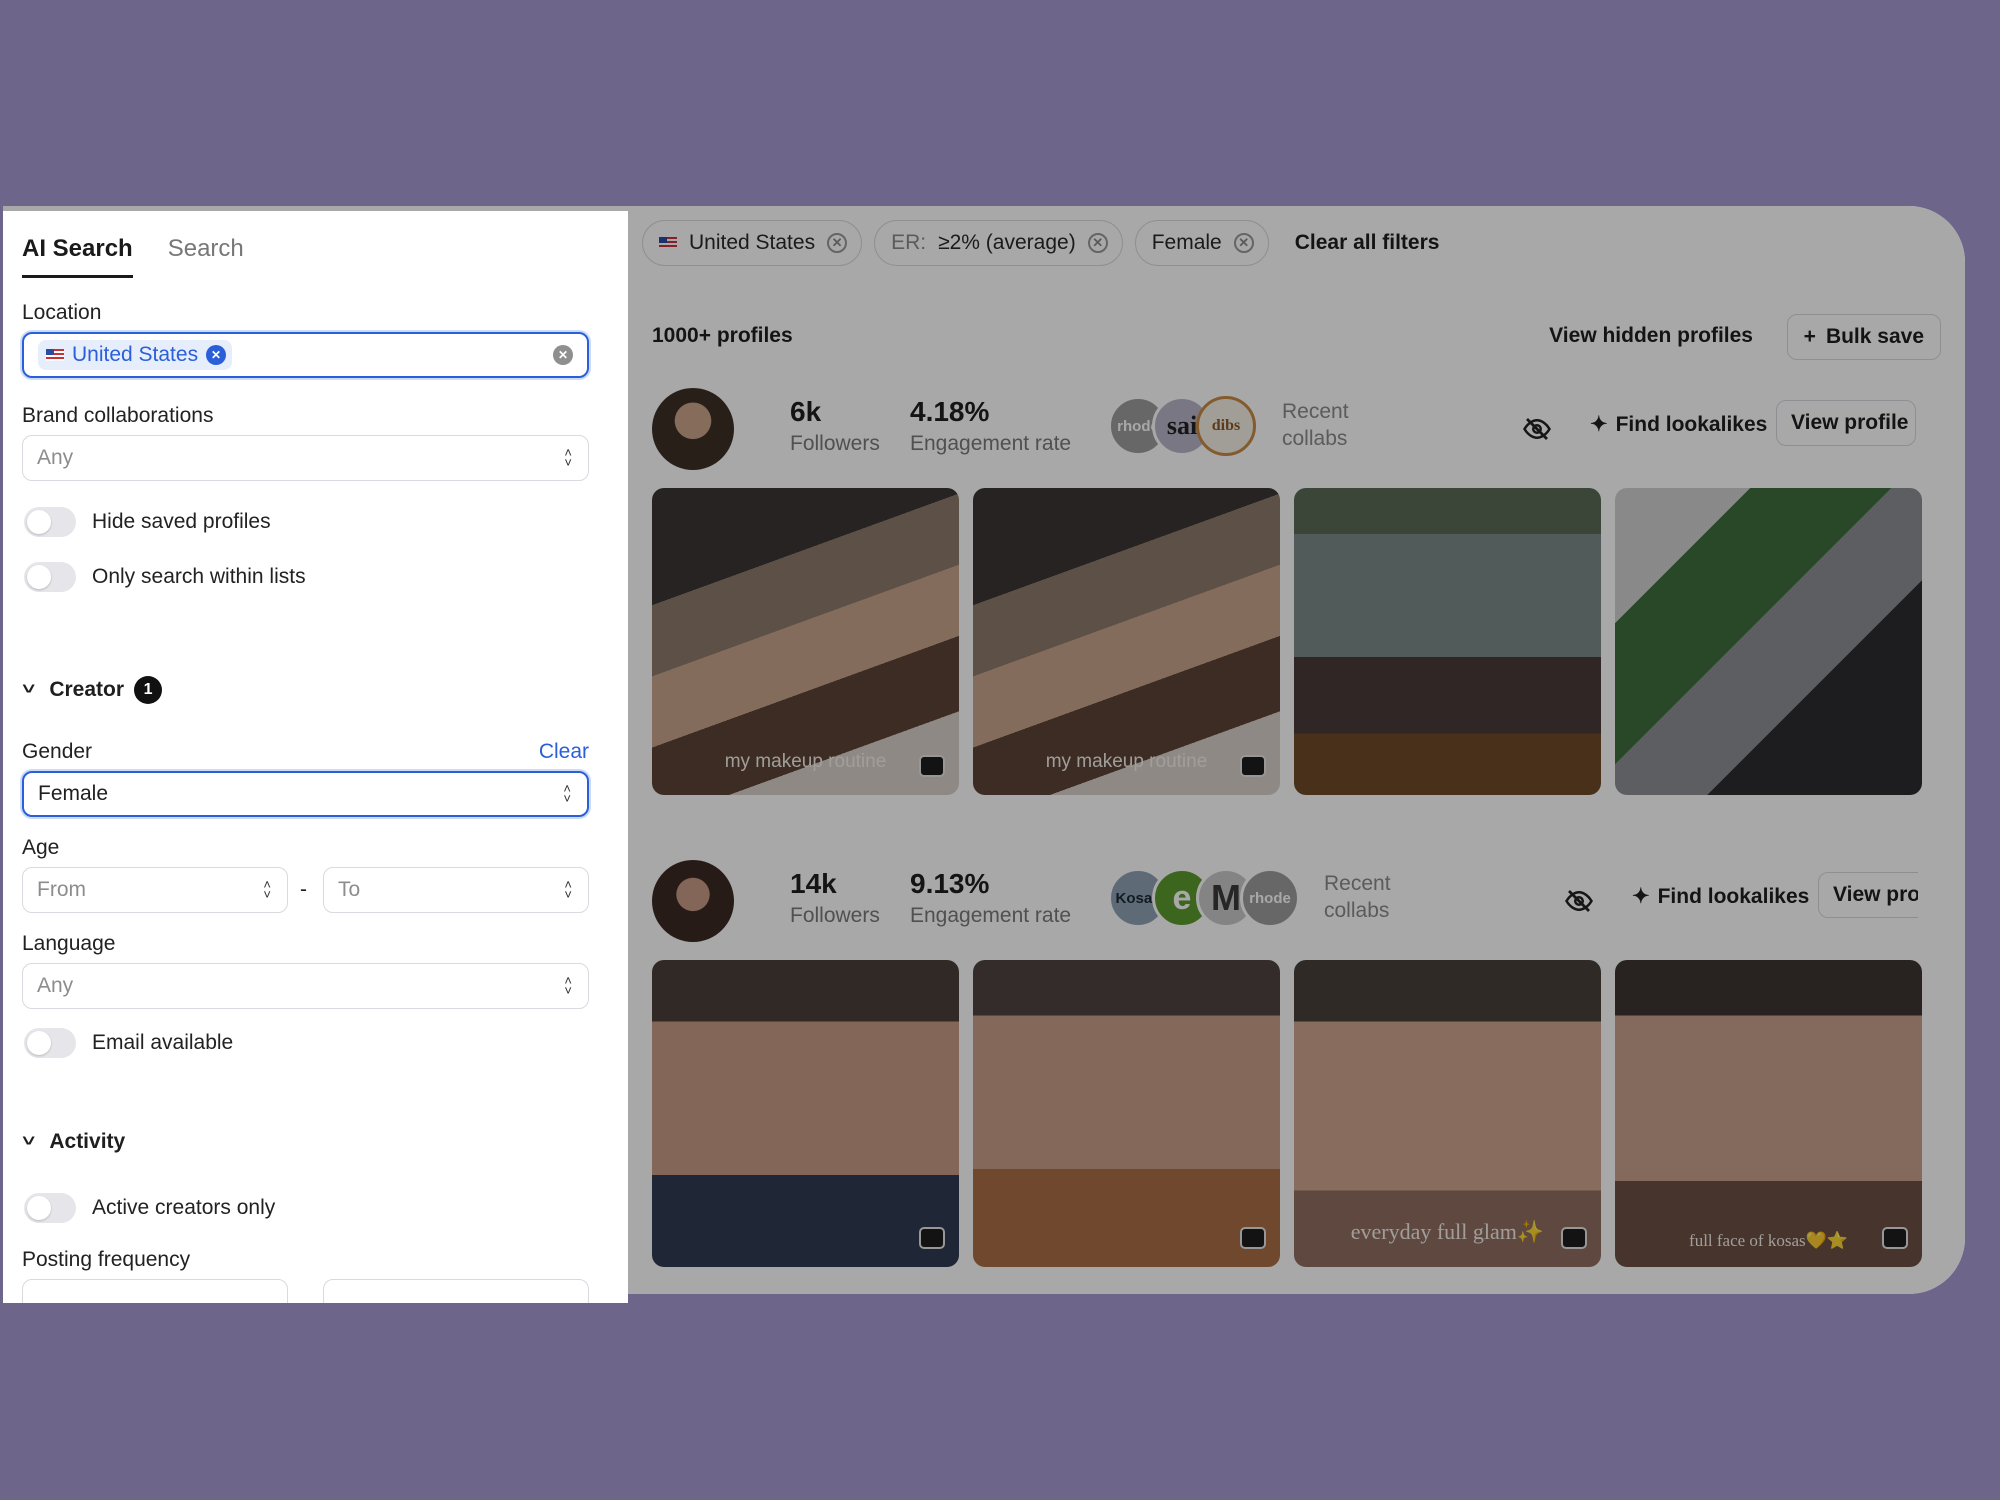  Describe the element at coordinates (950, 411) in the screenshot. I see `engagement-value: 4.18%` at that location.